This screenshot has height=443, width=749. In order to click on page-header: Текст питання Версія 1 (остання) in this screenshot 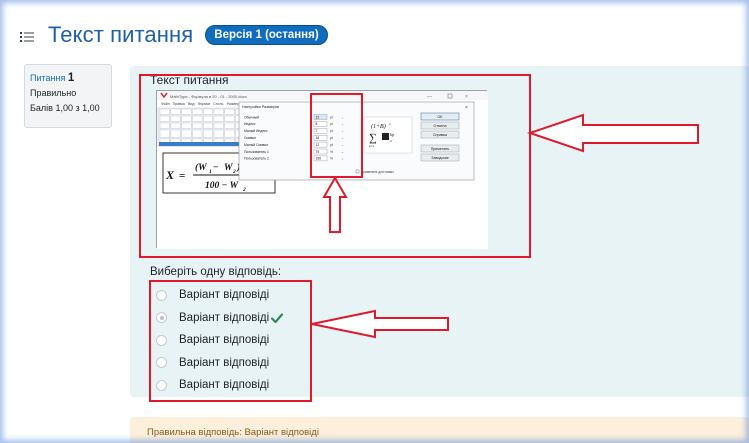, I will do `click(174, 35)`.